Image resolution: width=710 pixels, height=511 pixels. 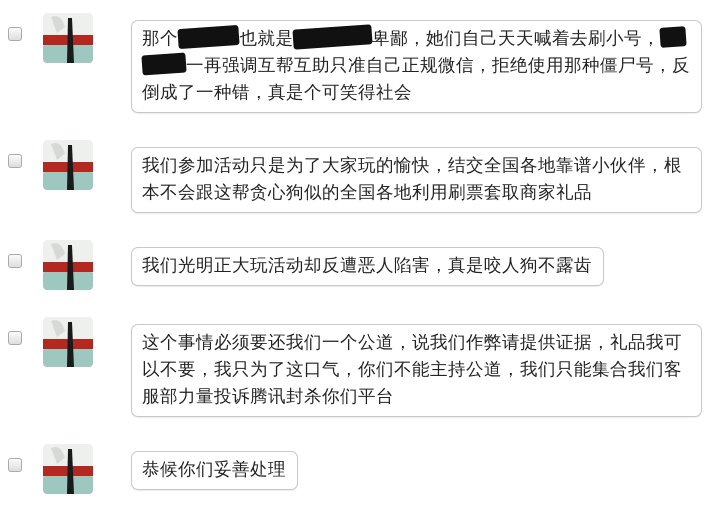 What do you see at coordinates (416, 180) in the screenshot?
I see `message-bubble: 我们参加活动只是为了大家玩的愉快，结交全国各地靠谱小伙伴，根本不会跟这帮贪心狗似的全国各地利用刷票套取商家礼品` at bounding box center [416, 180].